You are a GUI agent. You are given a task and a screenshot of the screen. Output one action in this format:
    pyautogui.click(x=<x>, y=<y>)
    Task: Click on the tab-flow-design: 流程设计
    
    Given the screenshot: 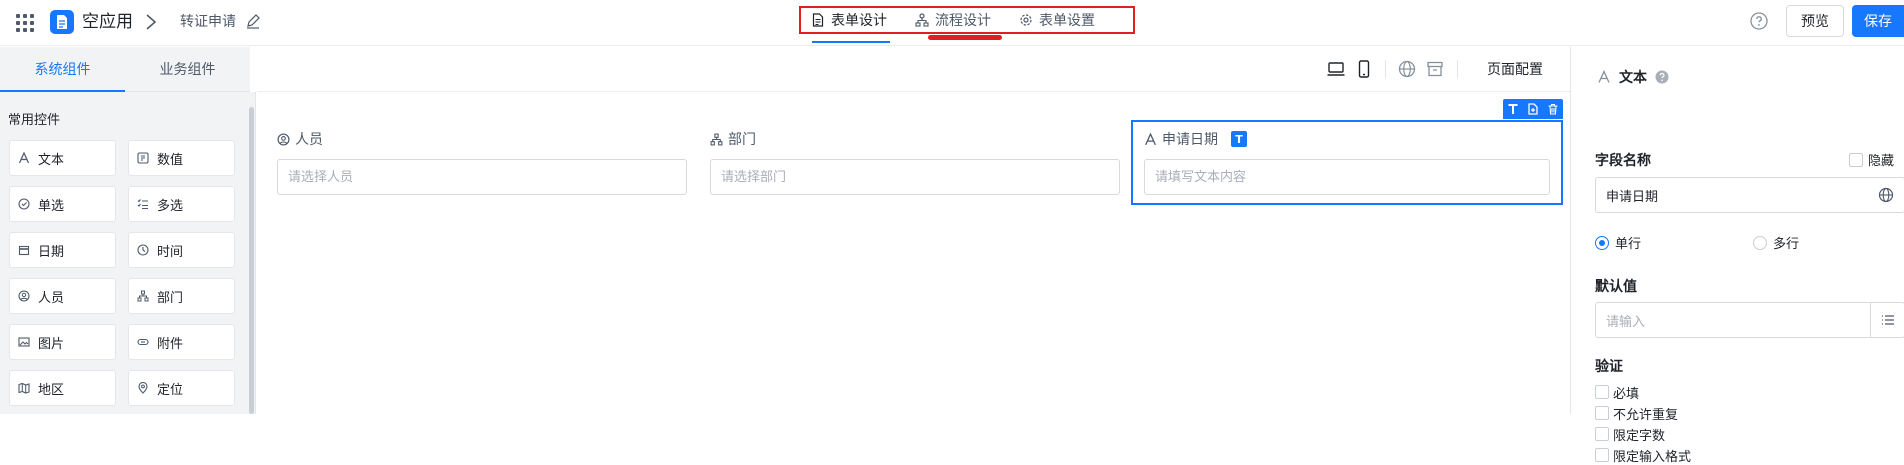 What is the action you would take?
    pyautogui.click(x=953, y=20)
    